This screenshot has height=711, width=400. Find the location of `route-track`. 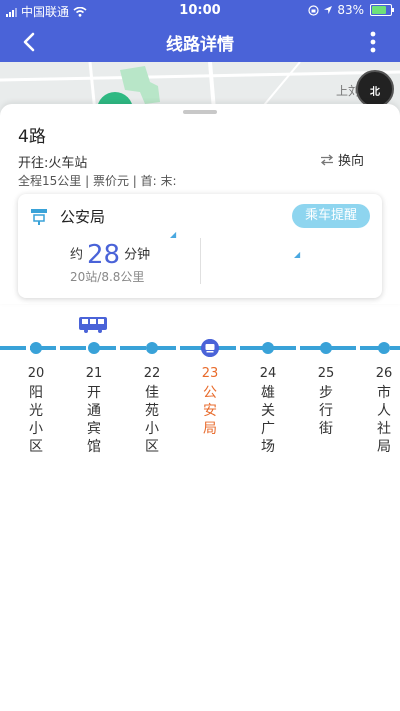

route-track is located at coordinates (200, 348).